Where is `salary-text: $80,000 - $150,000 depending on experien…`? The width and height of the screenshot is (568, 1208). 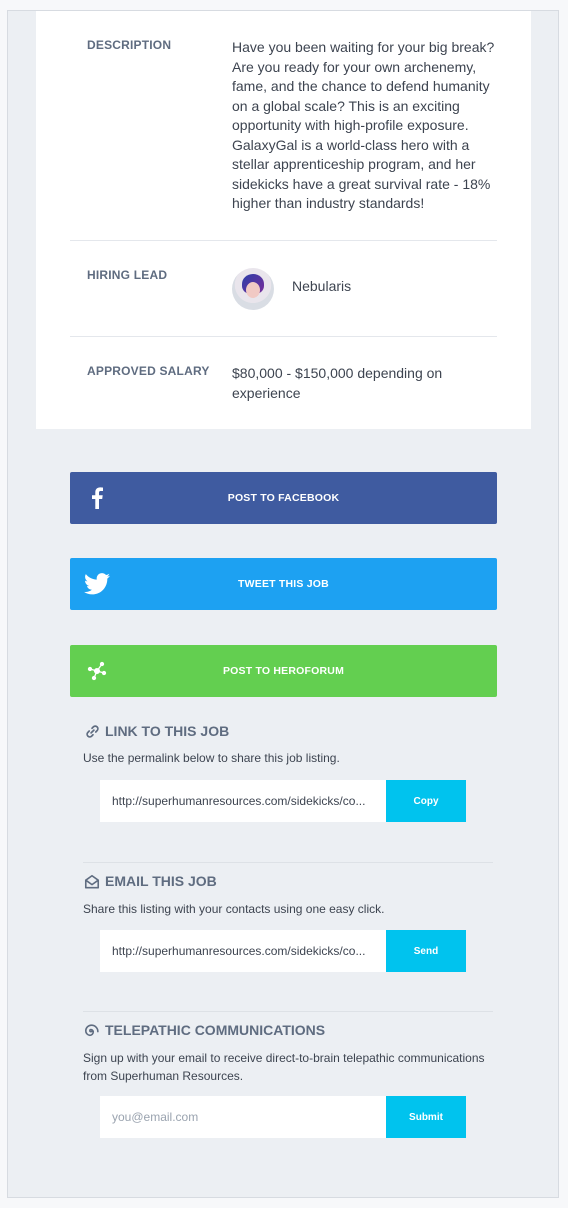
salary-text: $80,000 - $150,000 depending on experien… is located at coordinates (337, 383).